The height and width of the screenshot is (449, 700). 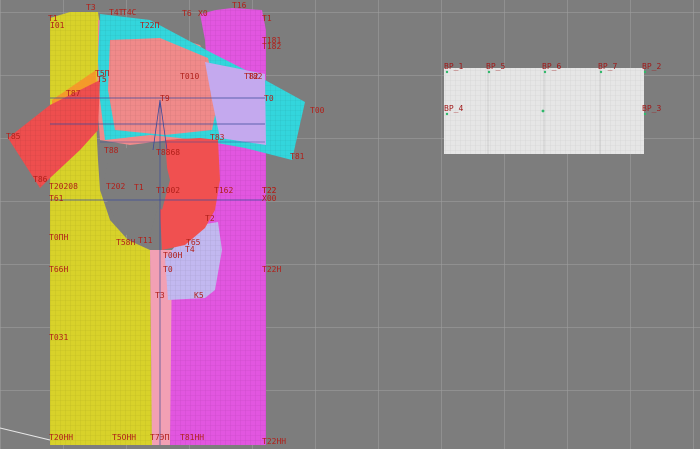 What do you see at coordinates (73, 93) in the screenshot?
I see `point-label: T87` at bounding box center [73, 93].